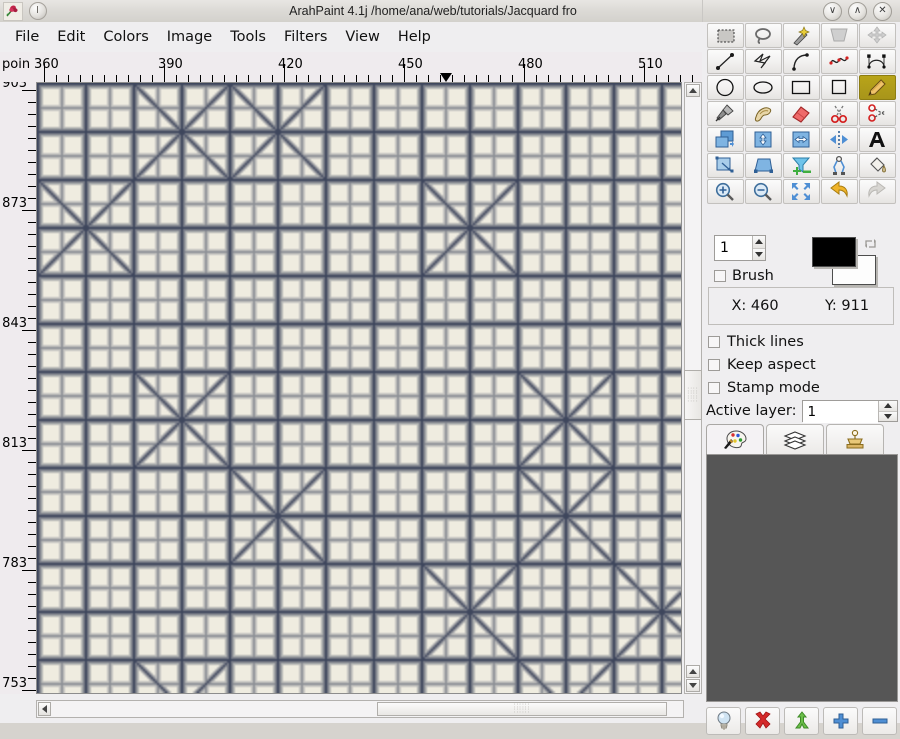 Image resolution: width=900 pixels, height=739 pixels. I want to click on add-plus-icon, so click(840, 721).